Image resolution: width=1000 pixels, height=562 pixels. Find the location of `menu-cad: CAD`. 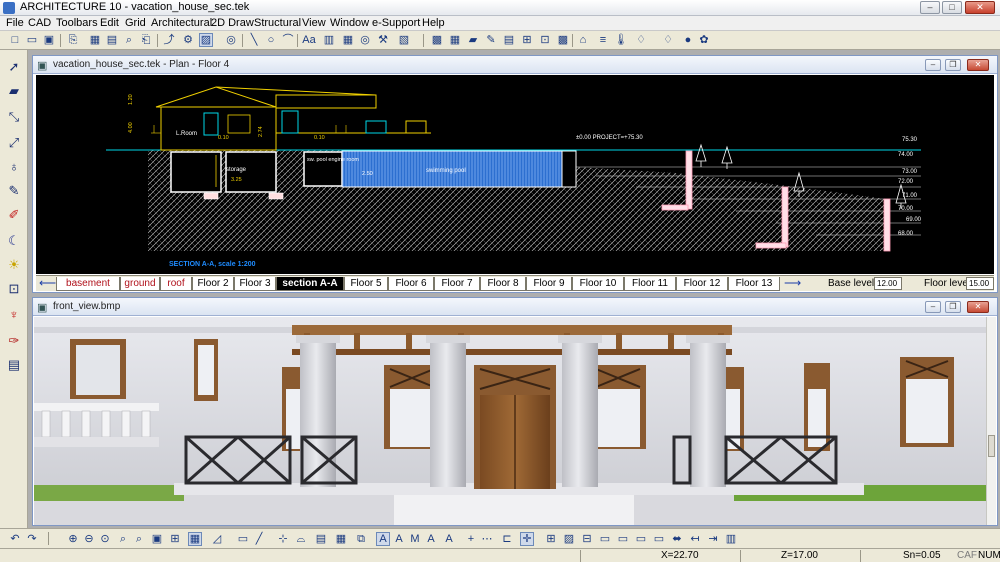

menu-cad: CAD is located at coordinates (39, 23).